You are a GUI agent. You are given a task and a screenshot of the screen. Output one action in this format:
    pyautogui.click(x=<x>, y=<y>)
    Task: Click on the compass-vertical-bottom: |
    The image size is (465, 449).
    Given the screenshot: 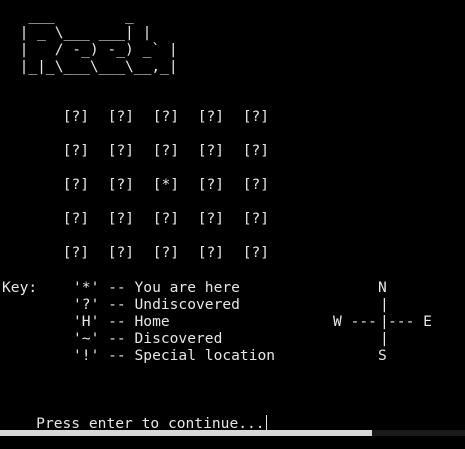 What is the action you would take?
    pyautogui.click(x=384, y=338)
    